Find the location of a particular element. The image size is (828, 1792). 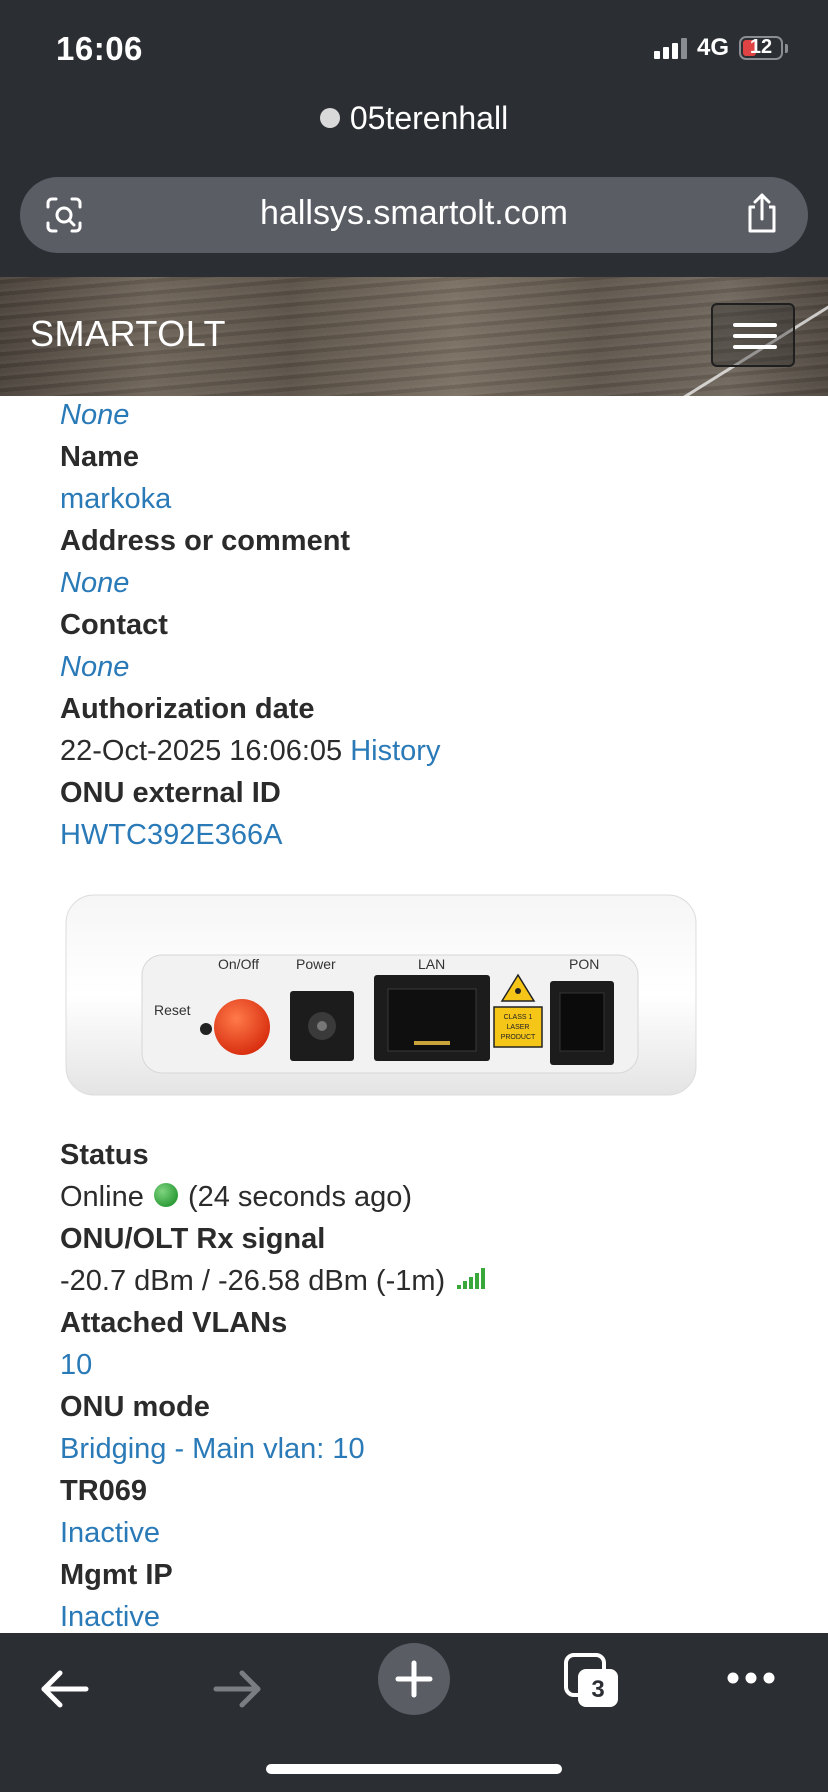

more-options-icon is located at coordinates (751, 1678).